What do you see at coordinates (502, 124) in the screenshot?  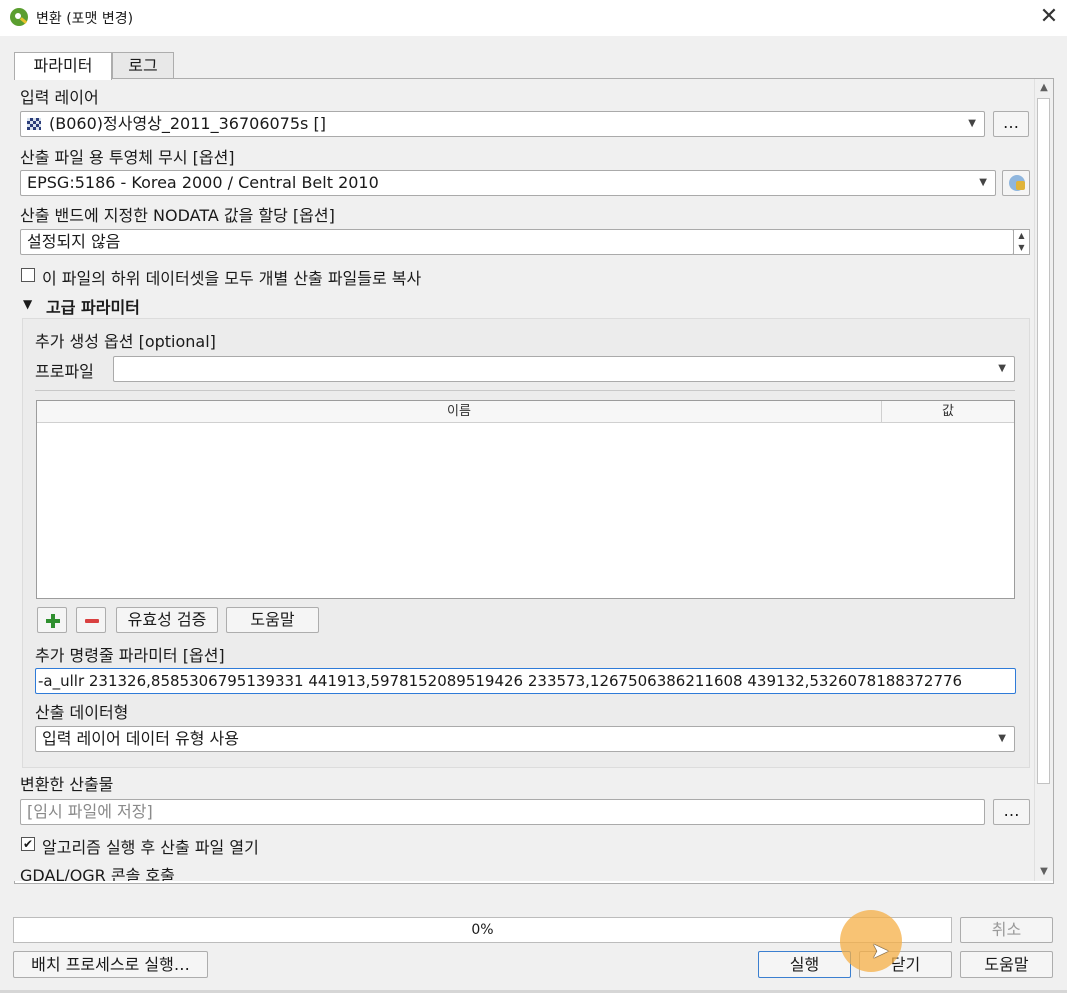 I see `input-layer-combo: (B060)정사영상_2011_36706075s [] ▼` at bounding box center [502, 124].